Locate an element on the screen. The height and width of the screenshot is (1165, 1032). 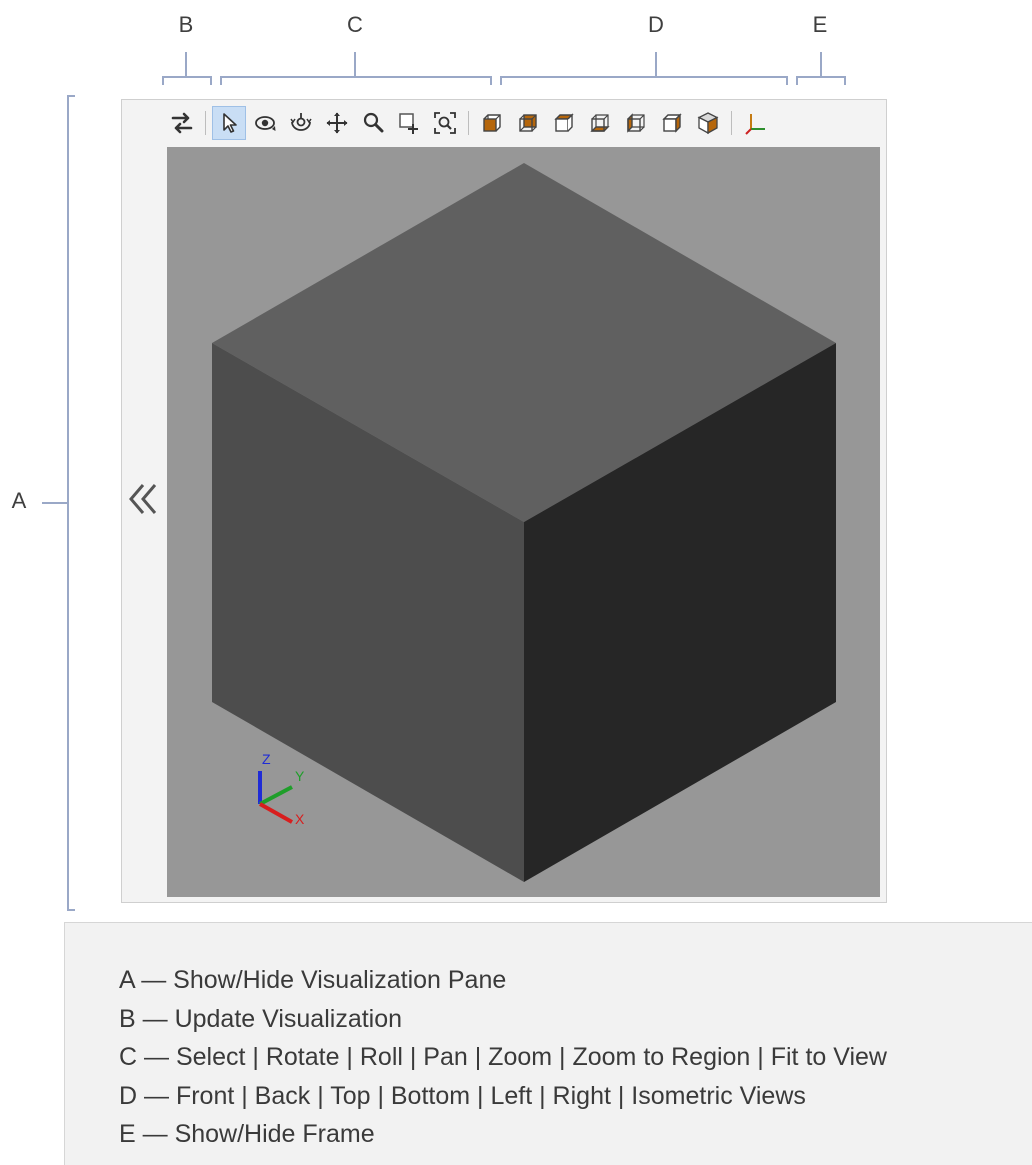
bottom-view-button is located at coordinates (600, 123).